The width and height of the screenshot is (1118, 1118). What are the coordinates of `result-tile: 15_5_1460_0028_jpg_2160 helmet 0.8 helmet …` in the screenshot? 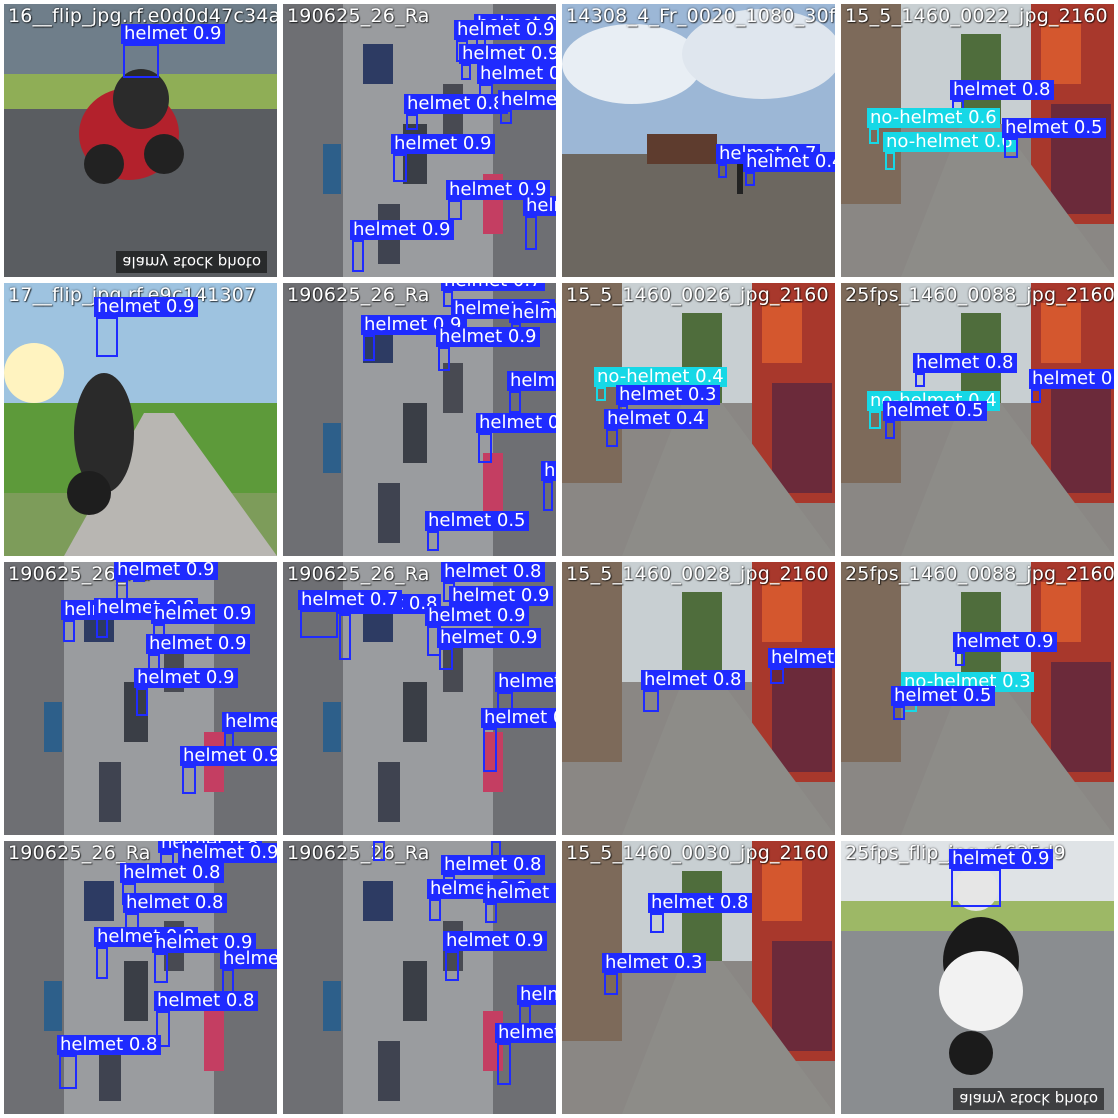 It's located at (698, 698).